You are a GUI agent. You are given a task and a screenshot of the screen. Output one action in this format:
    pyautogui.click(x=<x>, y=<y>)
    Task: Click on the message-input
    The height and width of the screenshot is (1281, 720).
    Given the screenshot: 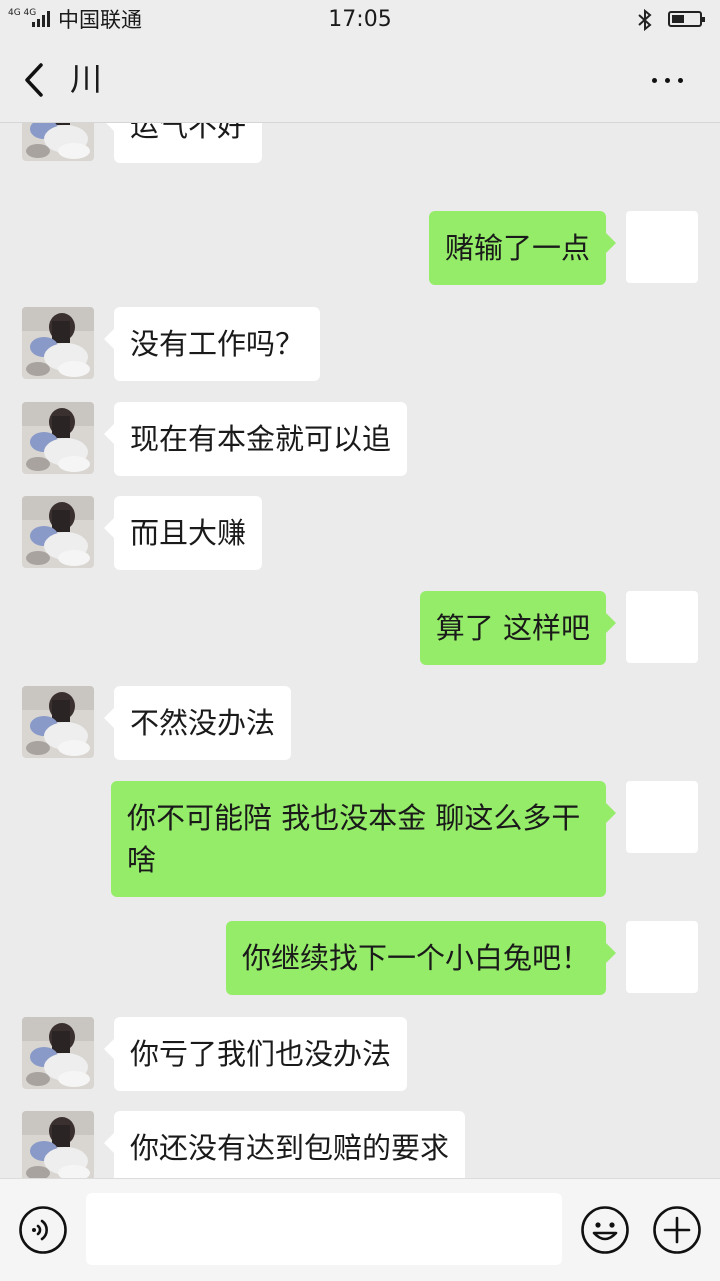 What is the action you would take?
    pyautogui.click(x=324, y=1229)
    